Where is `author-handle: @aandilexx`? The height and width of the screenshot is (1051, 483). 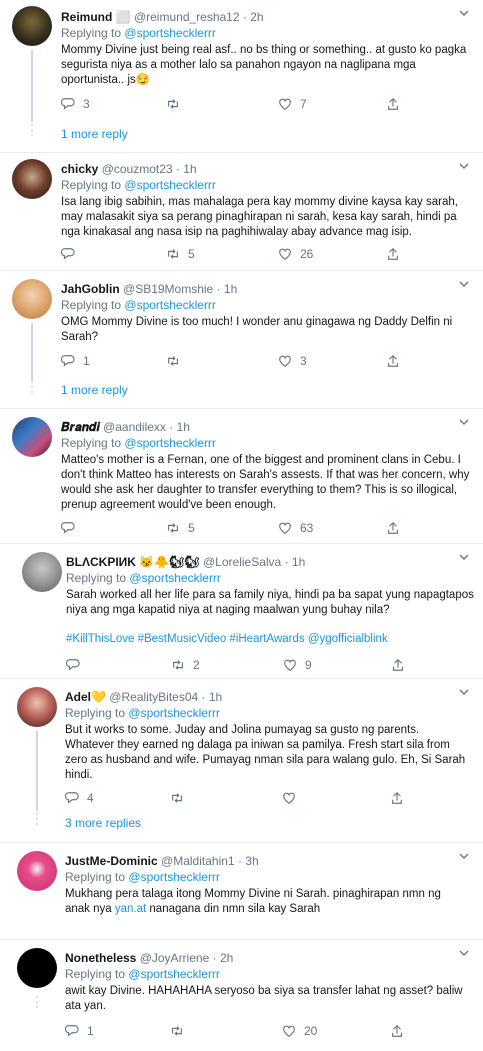 author-handle: @aandilexx is located at coordinates (134, 427).